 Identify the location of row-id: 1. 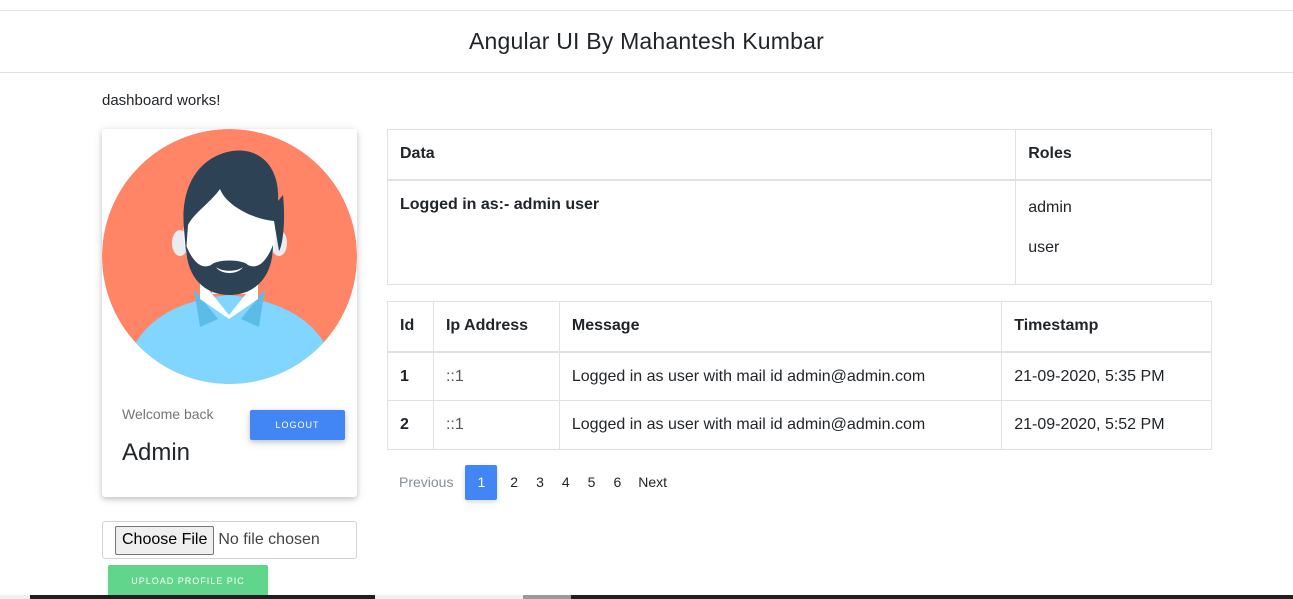
(410, 376).